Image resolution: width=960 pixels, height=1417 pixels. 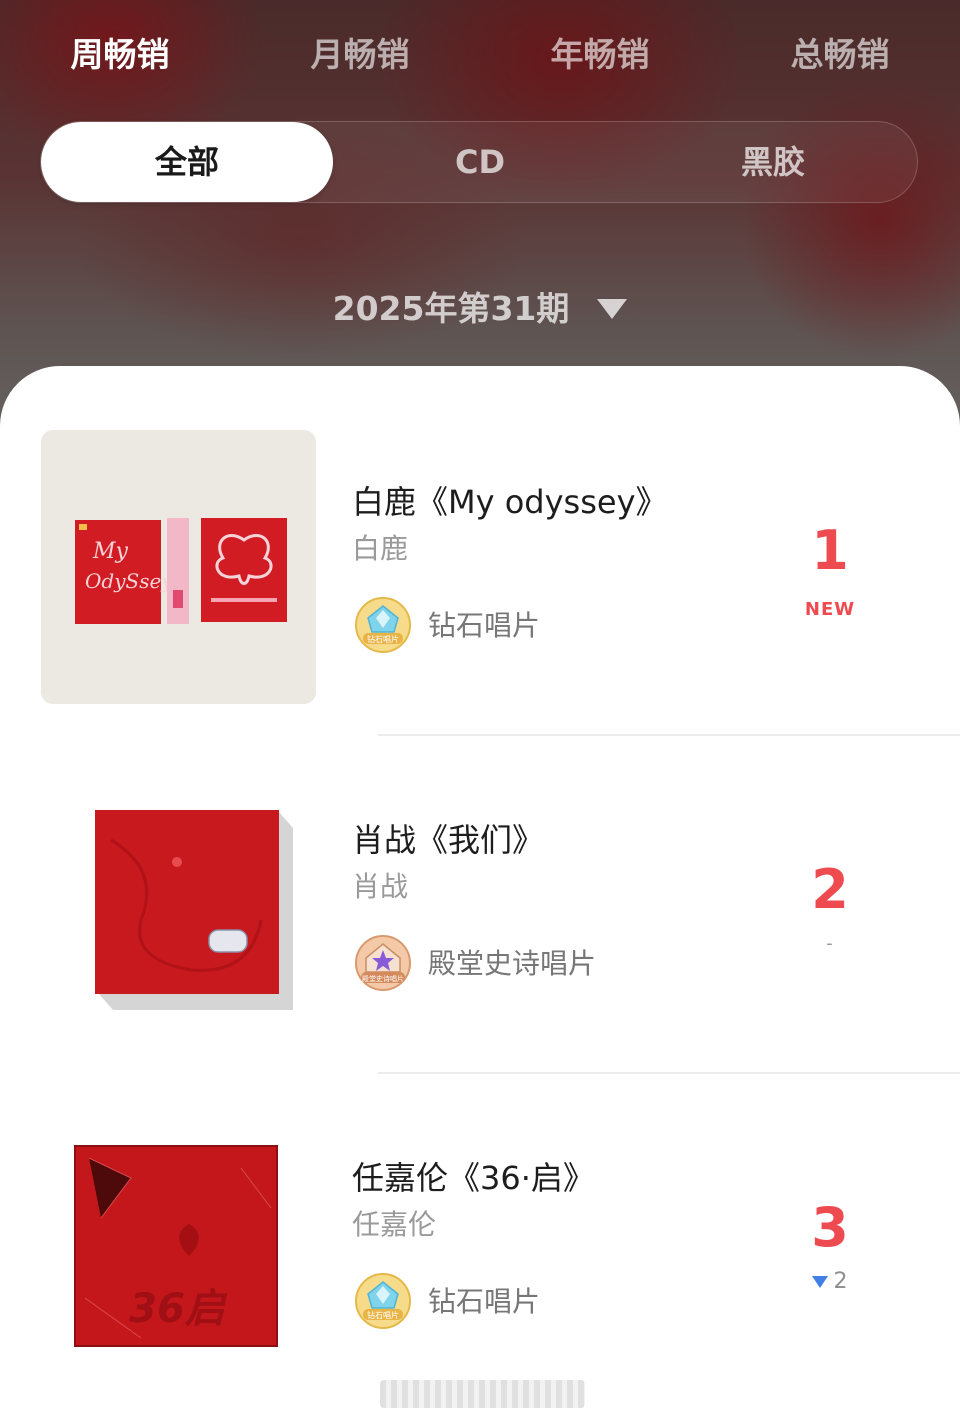 I want to click on rank-change-new: NEW, so click(x=830, y=609).